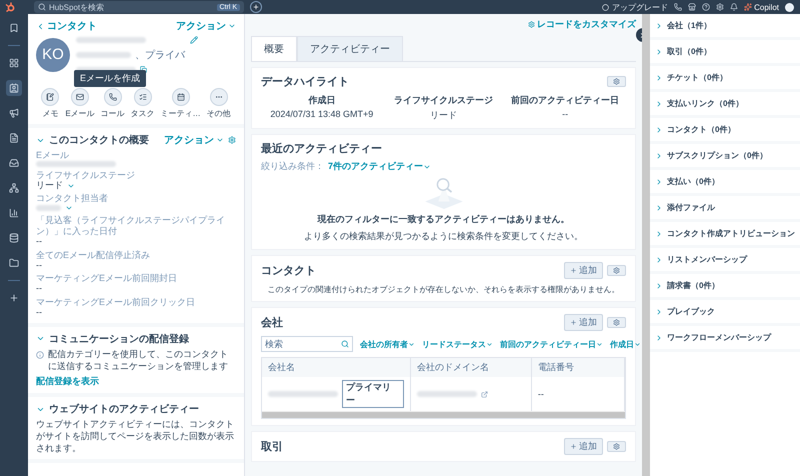 The image size is (800, 476). I want to click on help-icon, so click(706, 7).